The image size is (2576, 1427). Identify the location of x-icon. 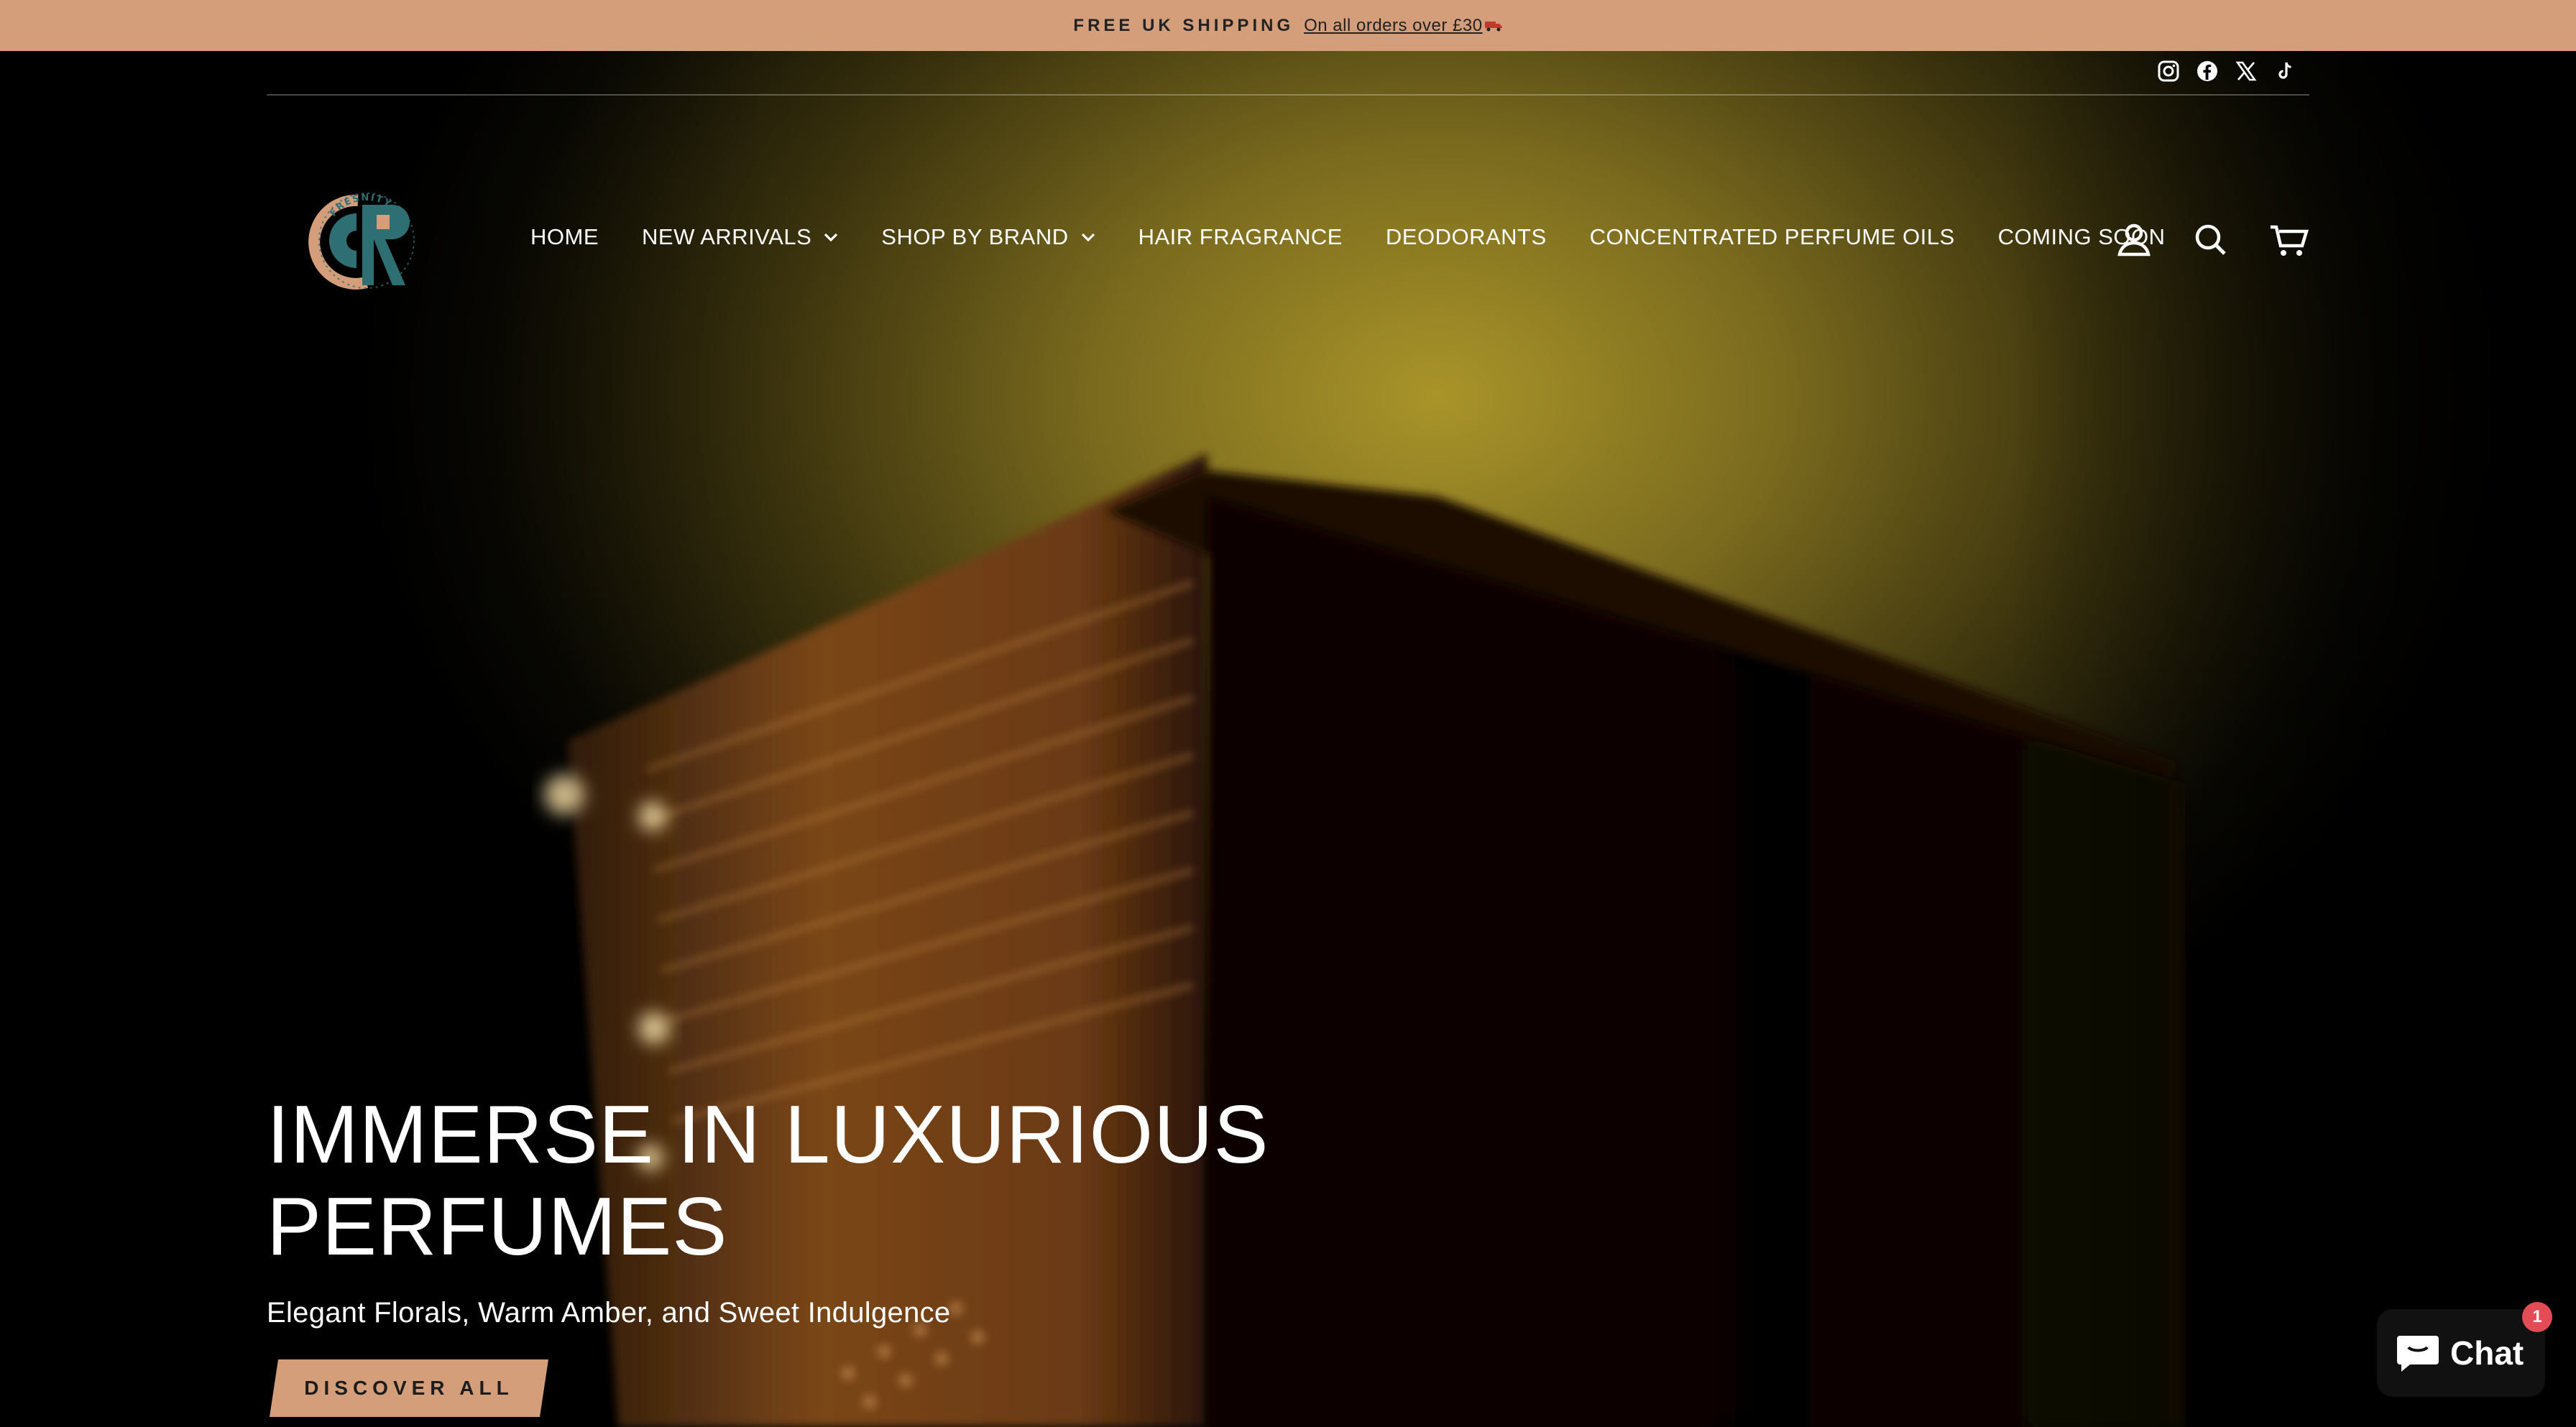
(2246, 71).